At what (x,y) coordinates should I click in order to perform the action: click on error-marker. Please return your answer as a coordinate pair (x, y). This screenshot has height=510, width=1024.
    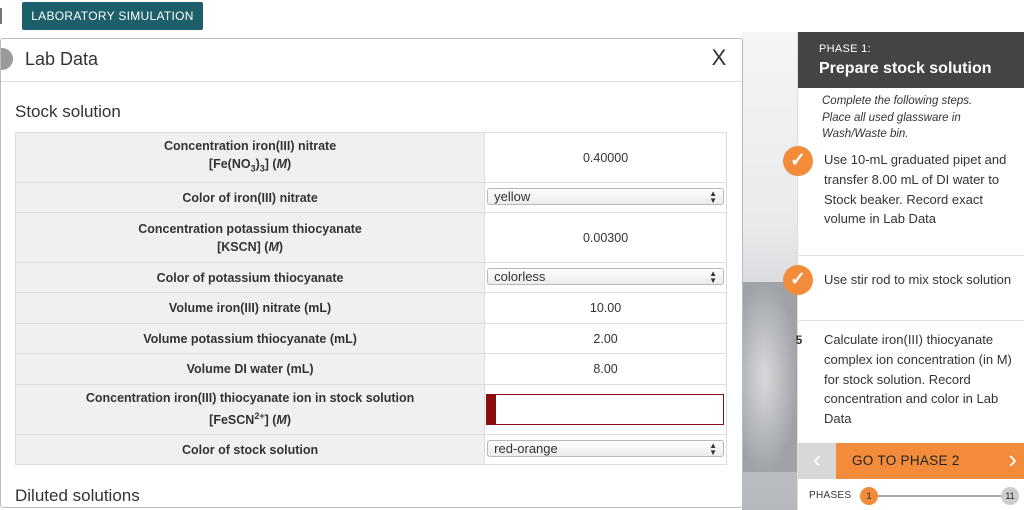
    Looking at the image, I should click on (492, 409).